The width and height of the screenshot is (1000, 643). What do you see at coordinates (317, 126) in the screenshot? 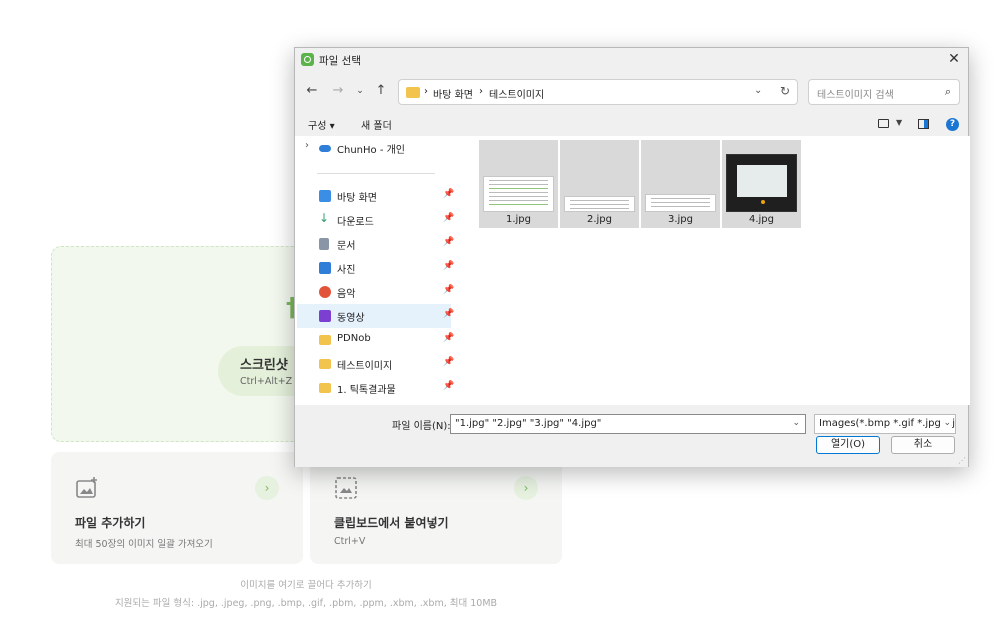
I see `organize-label: 구성` at bounding box center [317, 126].